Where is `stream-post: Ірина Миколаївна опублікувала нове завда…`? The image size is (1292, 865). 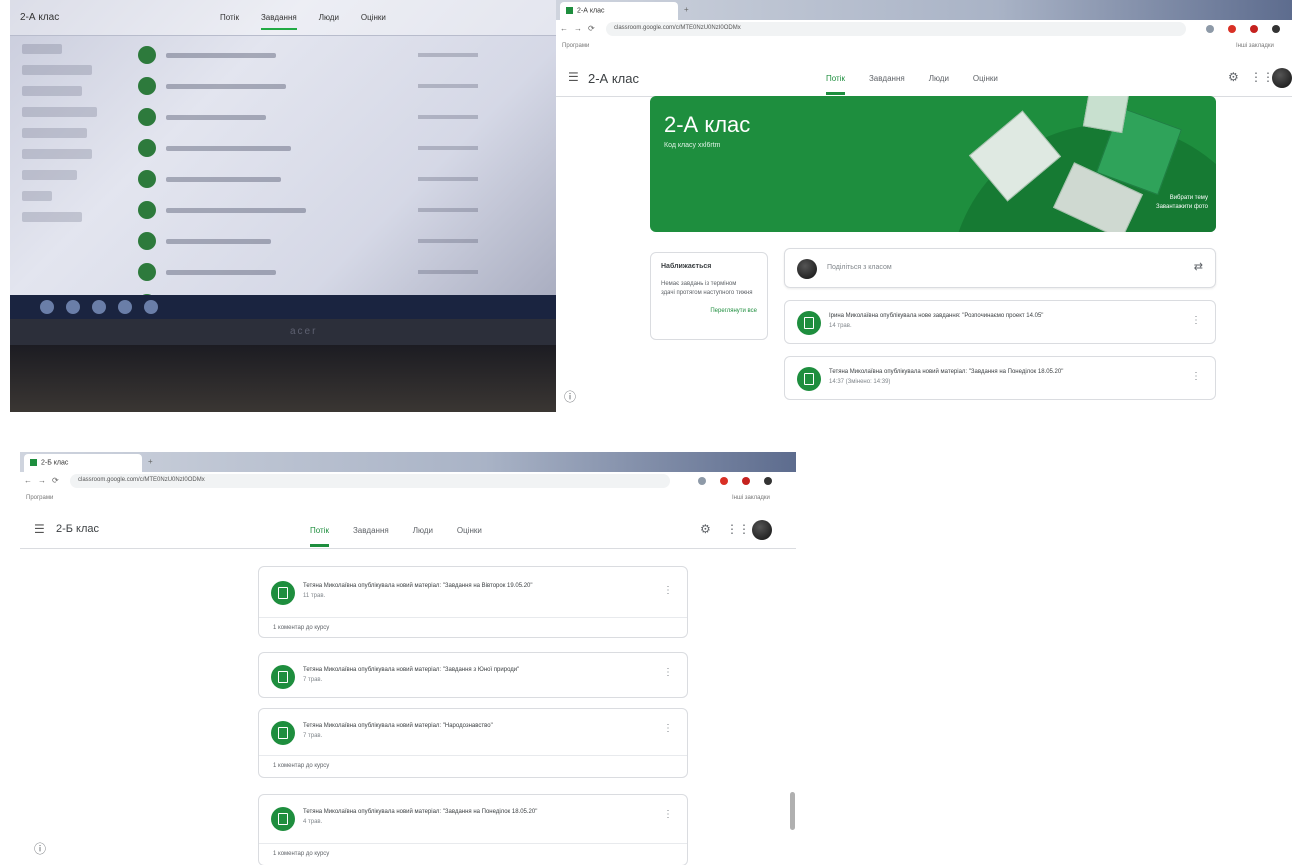
stream-post: Ірина Миколаївна опублікувала нове завда… is located at coordinates (1000, 322).